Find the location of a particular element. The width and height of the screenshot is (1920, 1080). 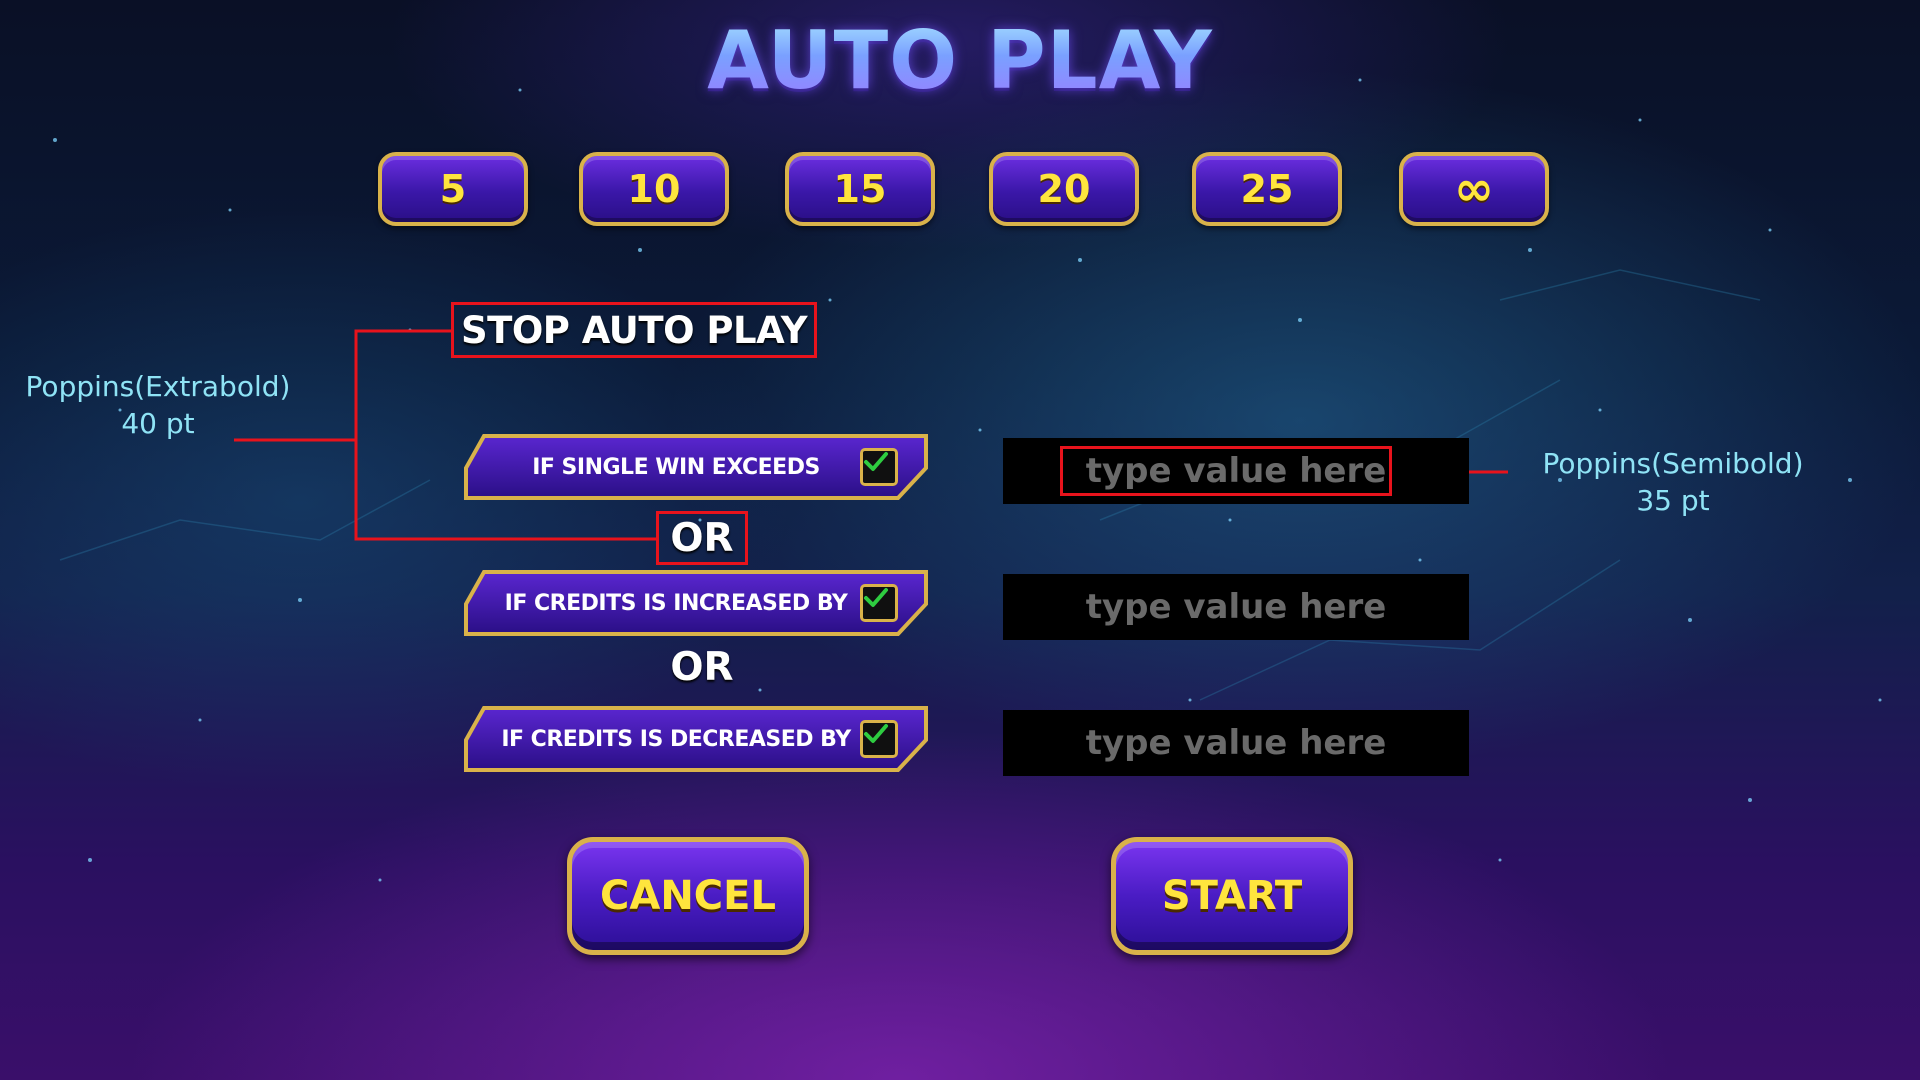

spin-count-25-button: 25 is located at coordinates (1267, 189).